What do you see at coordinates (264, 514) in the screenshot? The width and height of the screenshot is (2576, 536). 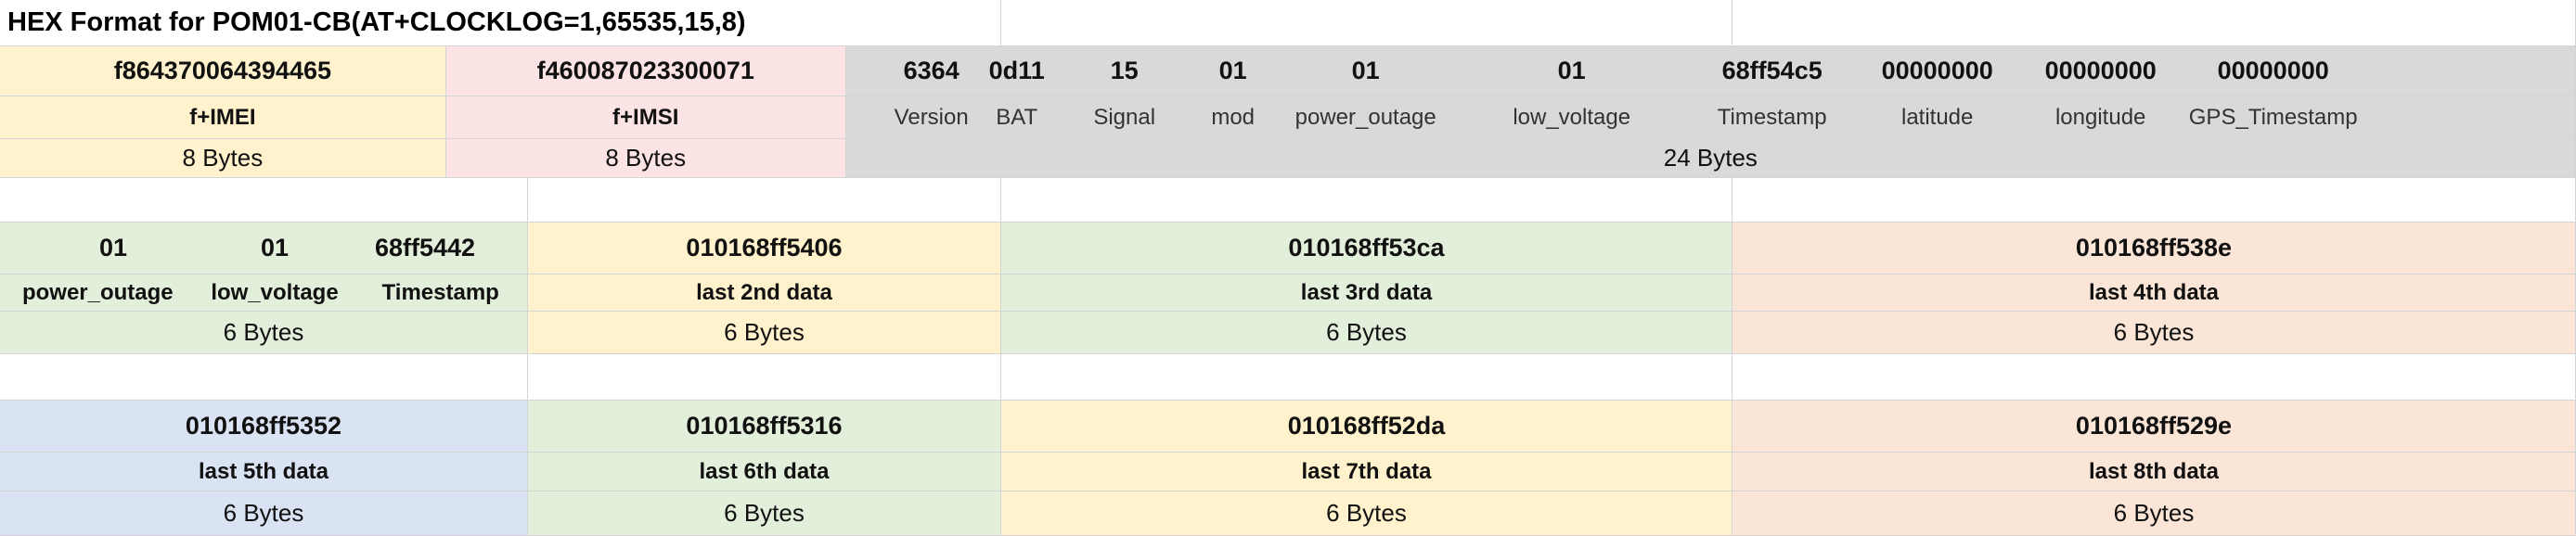 I see `last-5th-size: 6 Bytes` at bounding box center [264, 514].